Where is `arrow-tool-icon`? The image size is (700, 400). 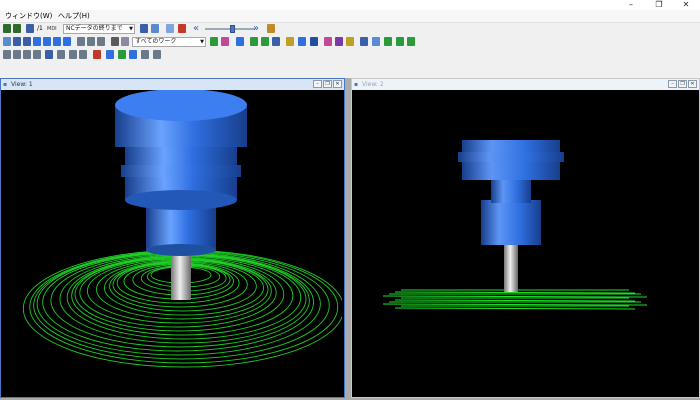
arrow-tool-icon is located at coordinates (364, 41).